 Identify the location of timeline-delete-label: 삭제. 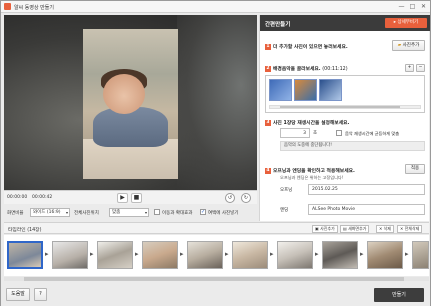
(387, 228).